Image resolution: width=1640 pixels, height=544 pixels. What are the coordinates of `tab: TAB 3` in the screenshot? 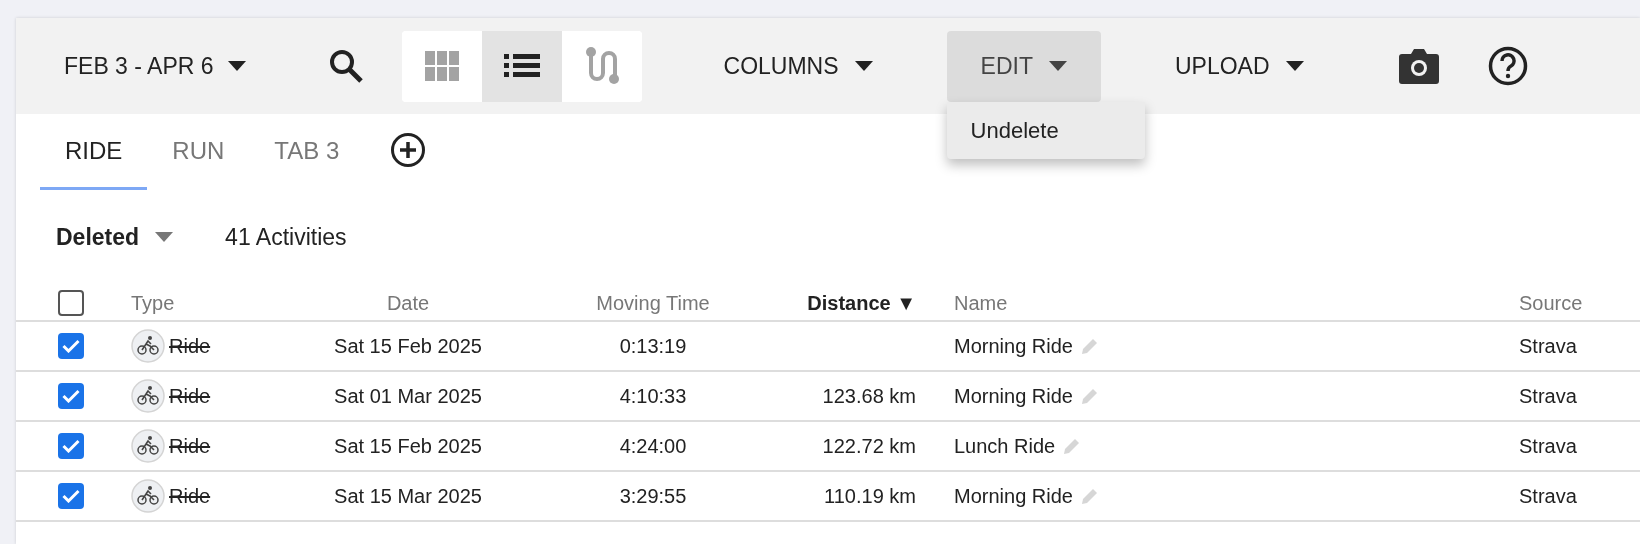 It's located at (307, 152).